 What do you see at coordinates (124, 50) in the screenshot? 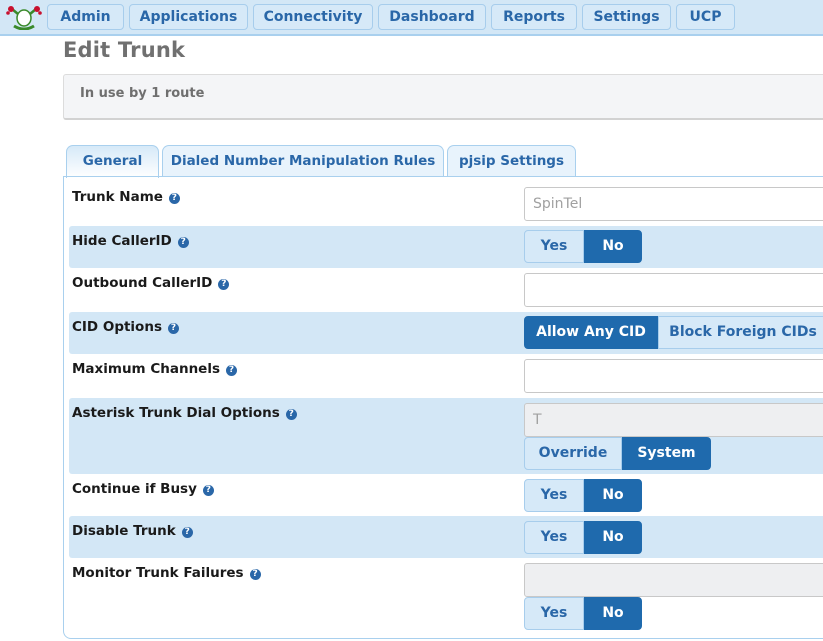
I see `page-title: Edit Trunk` at bounding box center [124, 50].